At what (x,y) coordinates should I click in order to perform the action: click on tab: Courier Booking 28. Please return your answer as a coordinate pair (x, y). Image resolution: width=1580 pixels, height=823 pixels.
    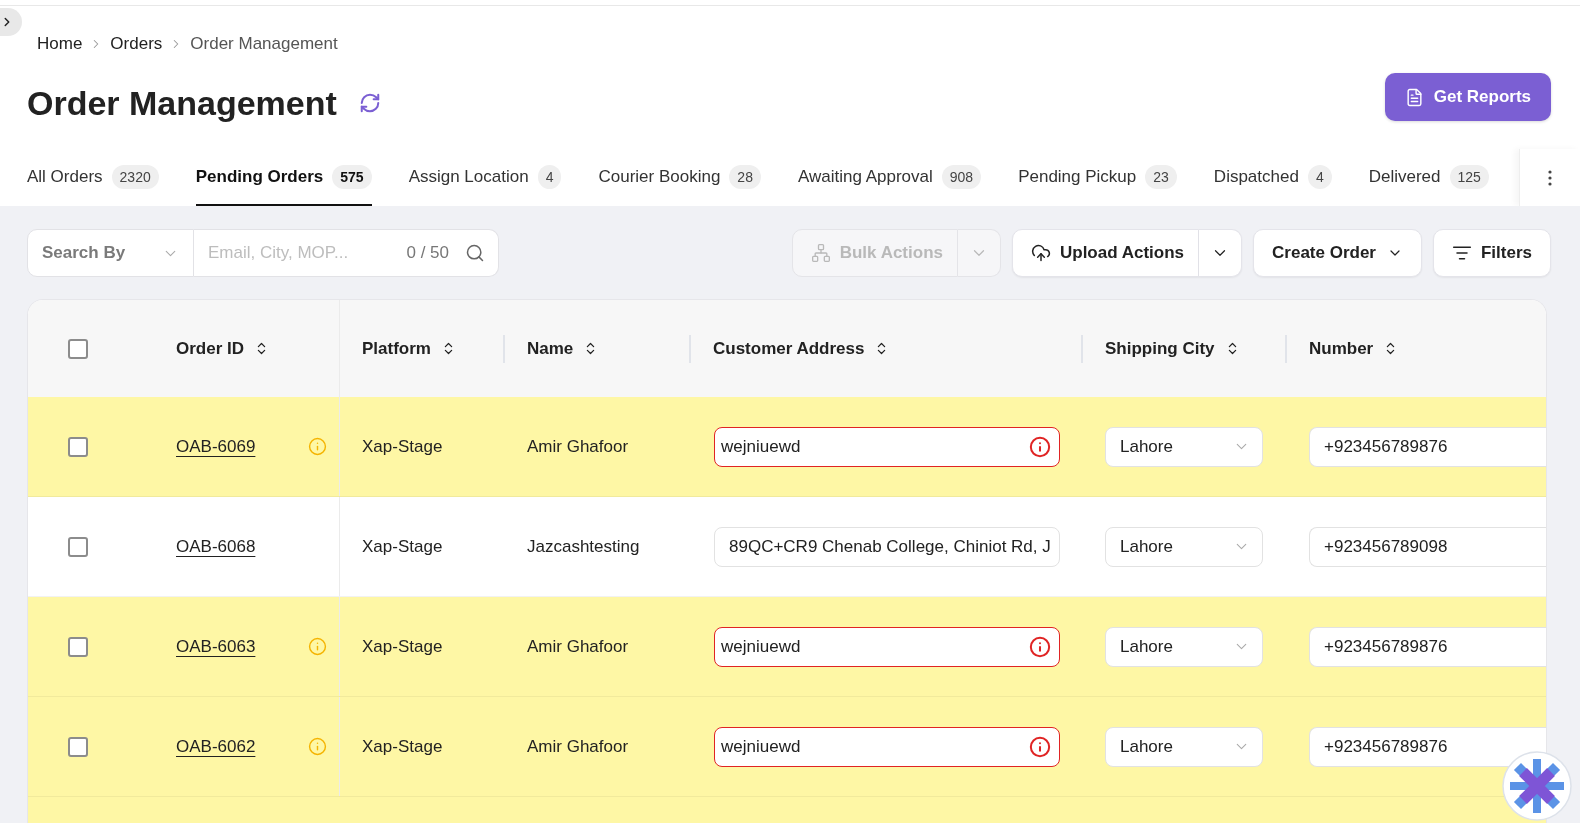
    Looking at the image, I should click on (679, 177).